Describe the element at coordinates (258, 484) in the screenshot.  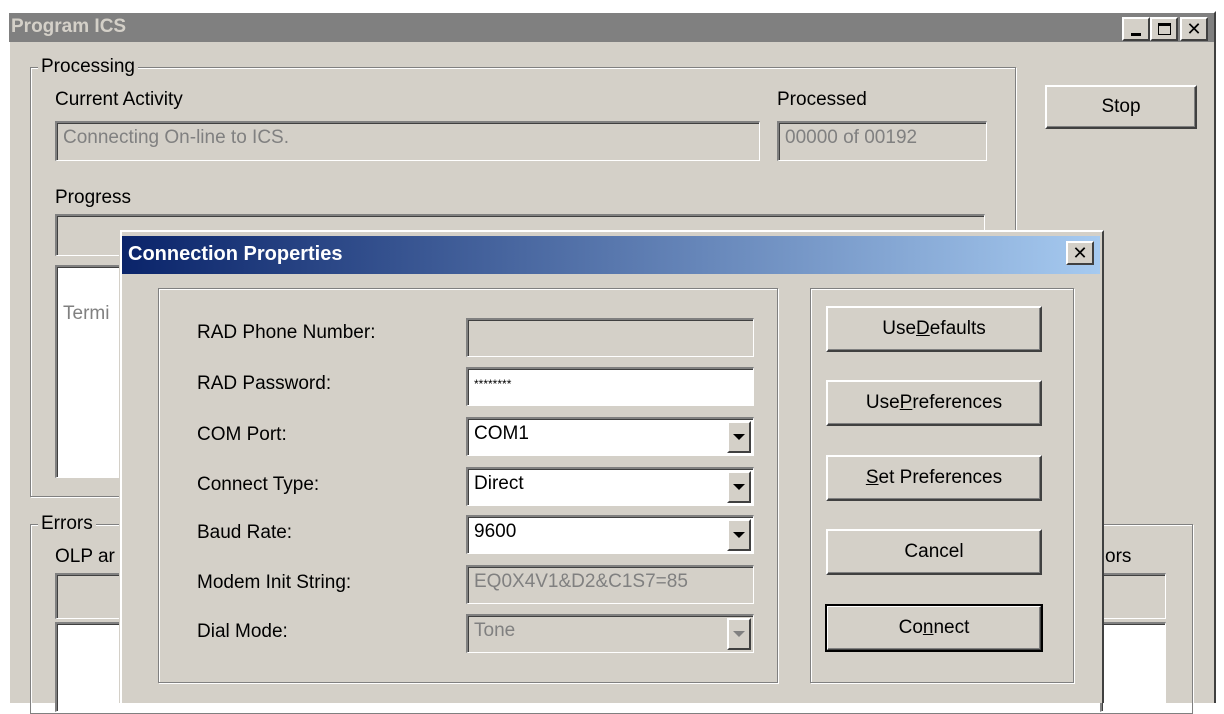
I see `connect-type-label: Connect Type:` at that location.